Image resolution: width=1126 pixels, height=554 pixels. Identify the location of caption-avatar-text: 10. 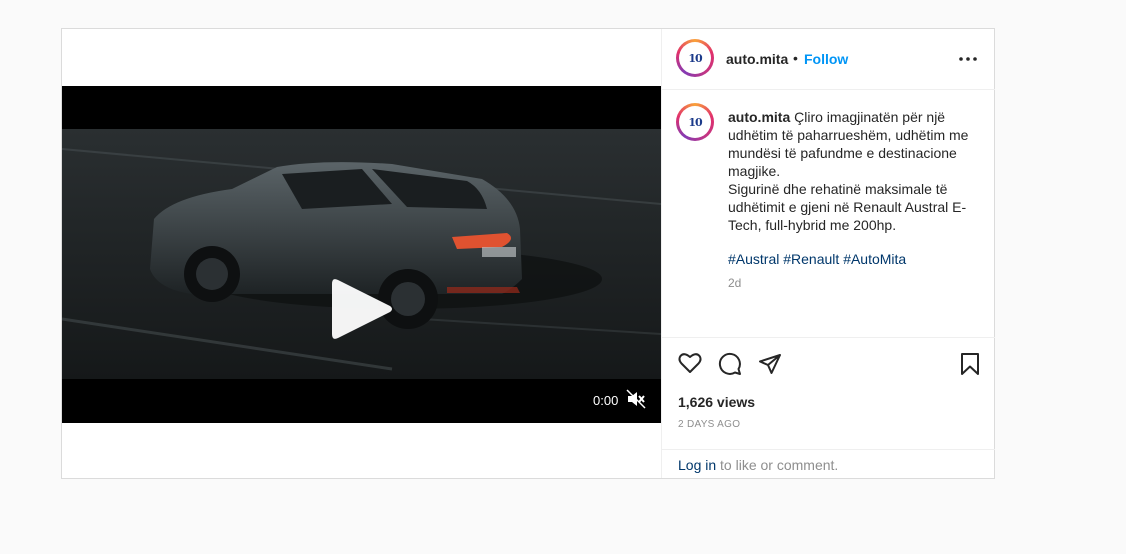
(695, 122).